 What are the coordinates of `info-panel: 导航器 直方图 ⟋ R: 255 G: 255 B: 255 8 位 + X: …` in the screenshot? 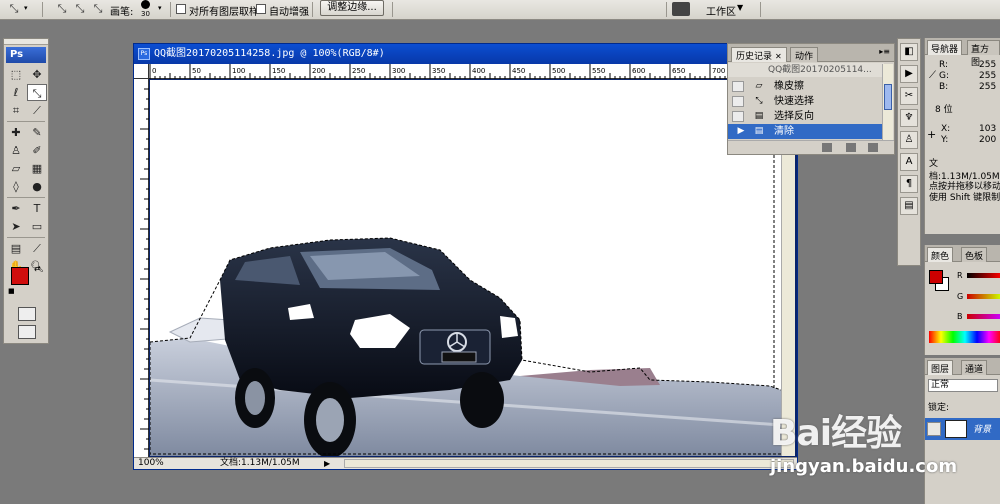 It's located at (962, 136).